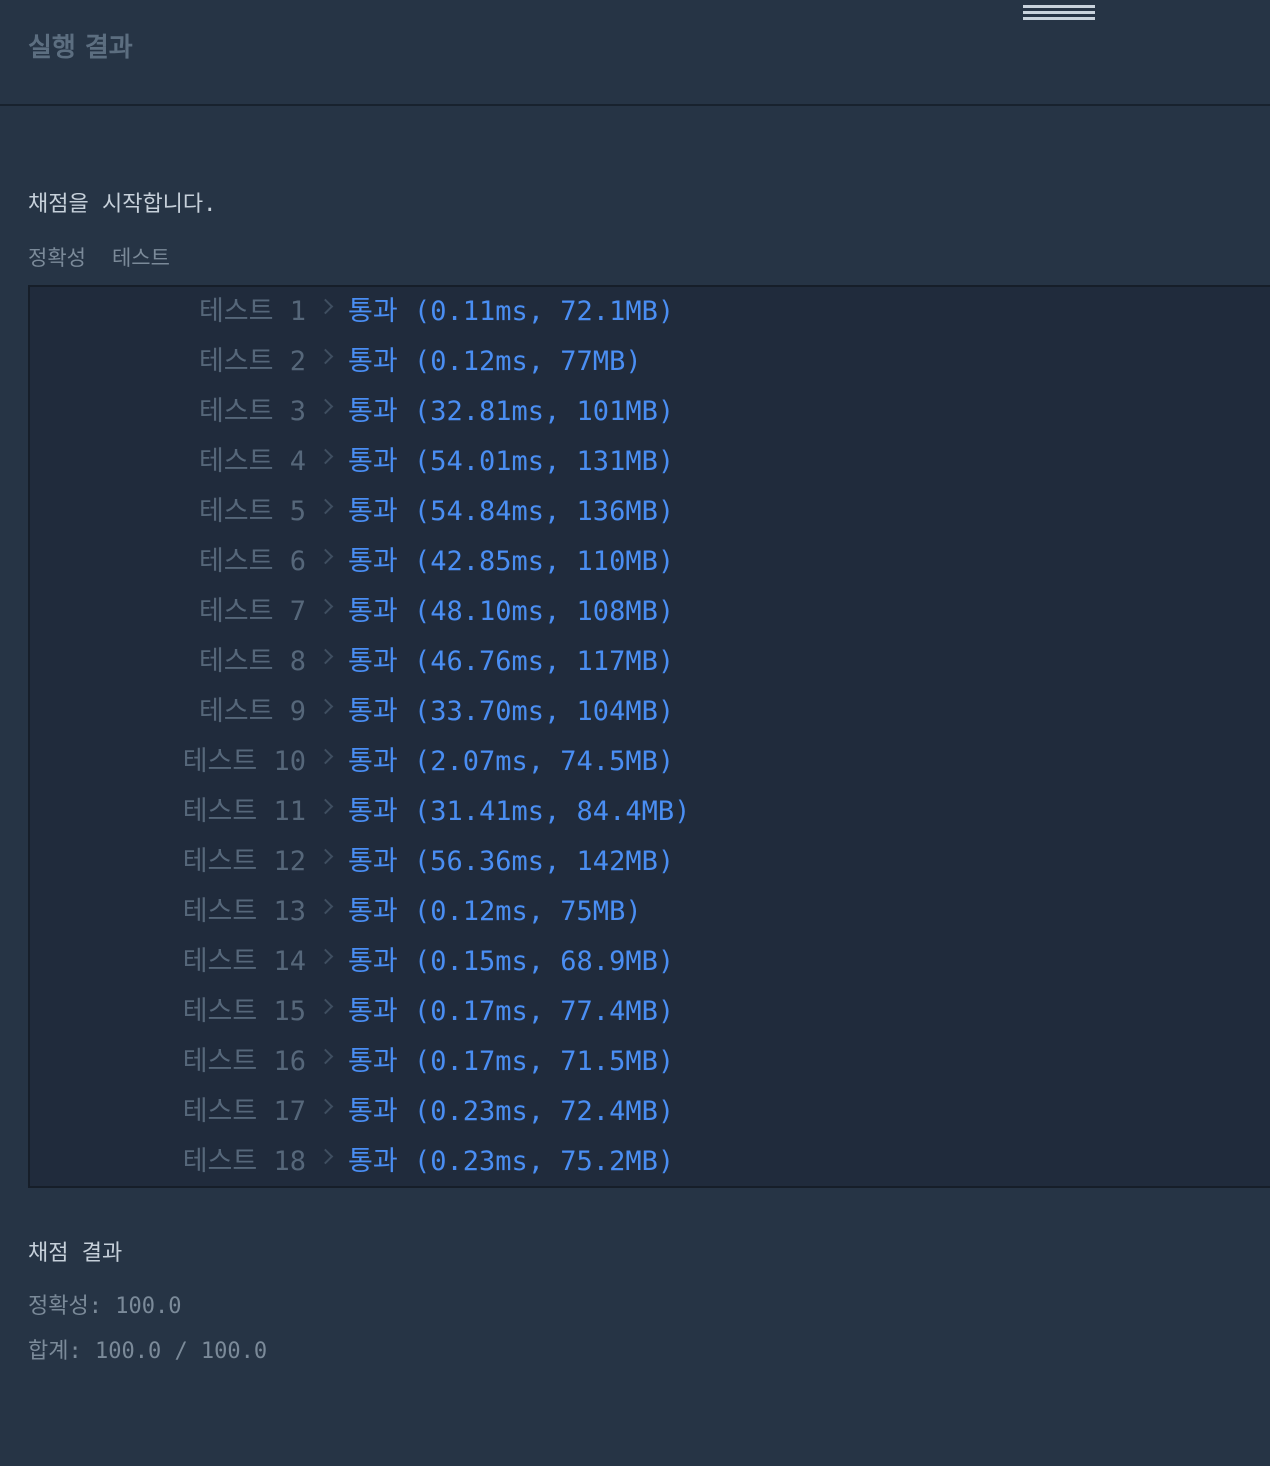  What do you see at coordinates (252, 711) in the screenshot?
I see `test-label: 테스트 9` at bounding box center [252, 711].